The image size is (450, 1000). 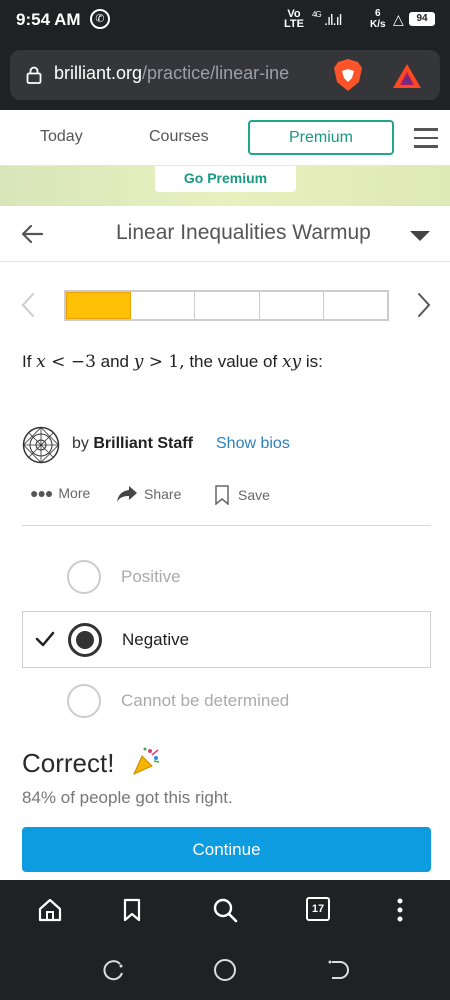 What do you see at coordinates (243, 233) in the screenshot?
I see `lesson-title: Linear Inequalities Warmup` at bounding box center [243, 233].